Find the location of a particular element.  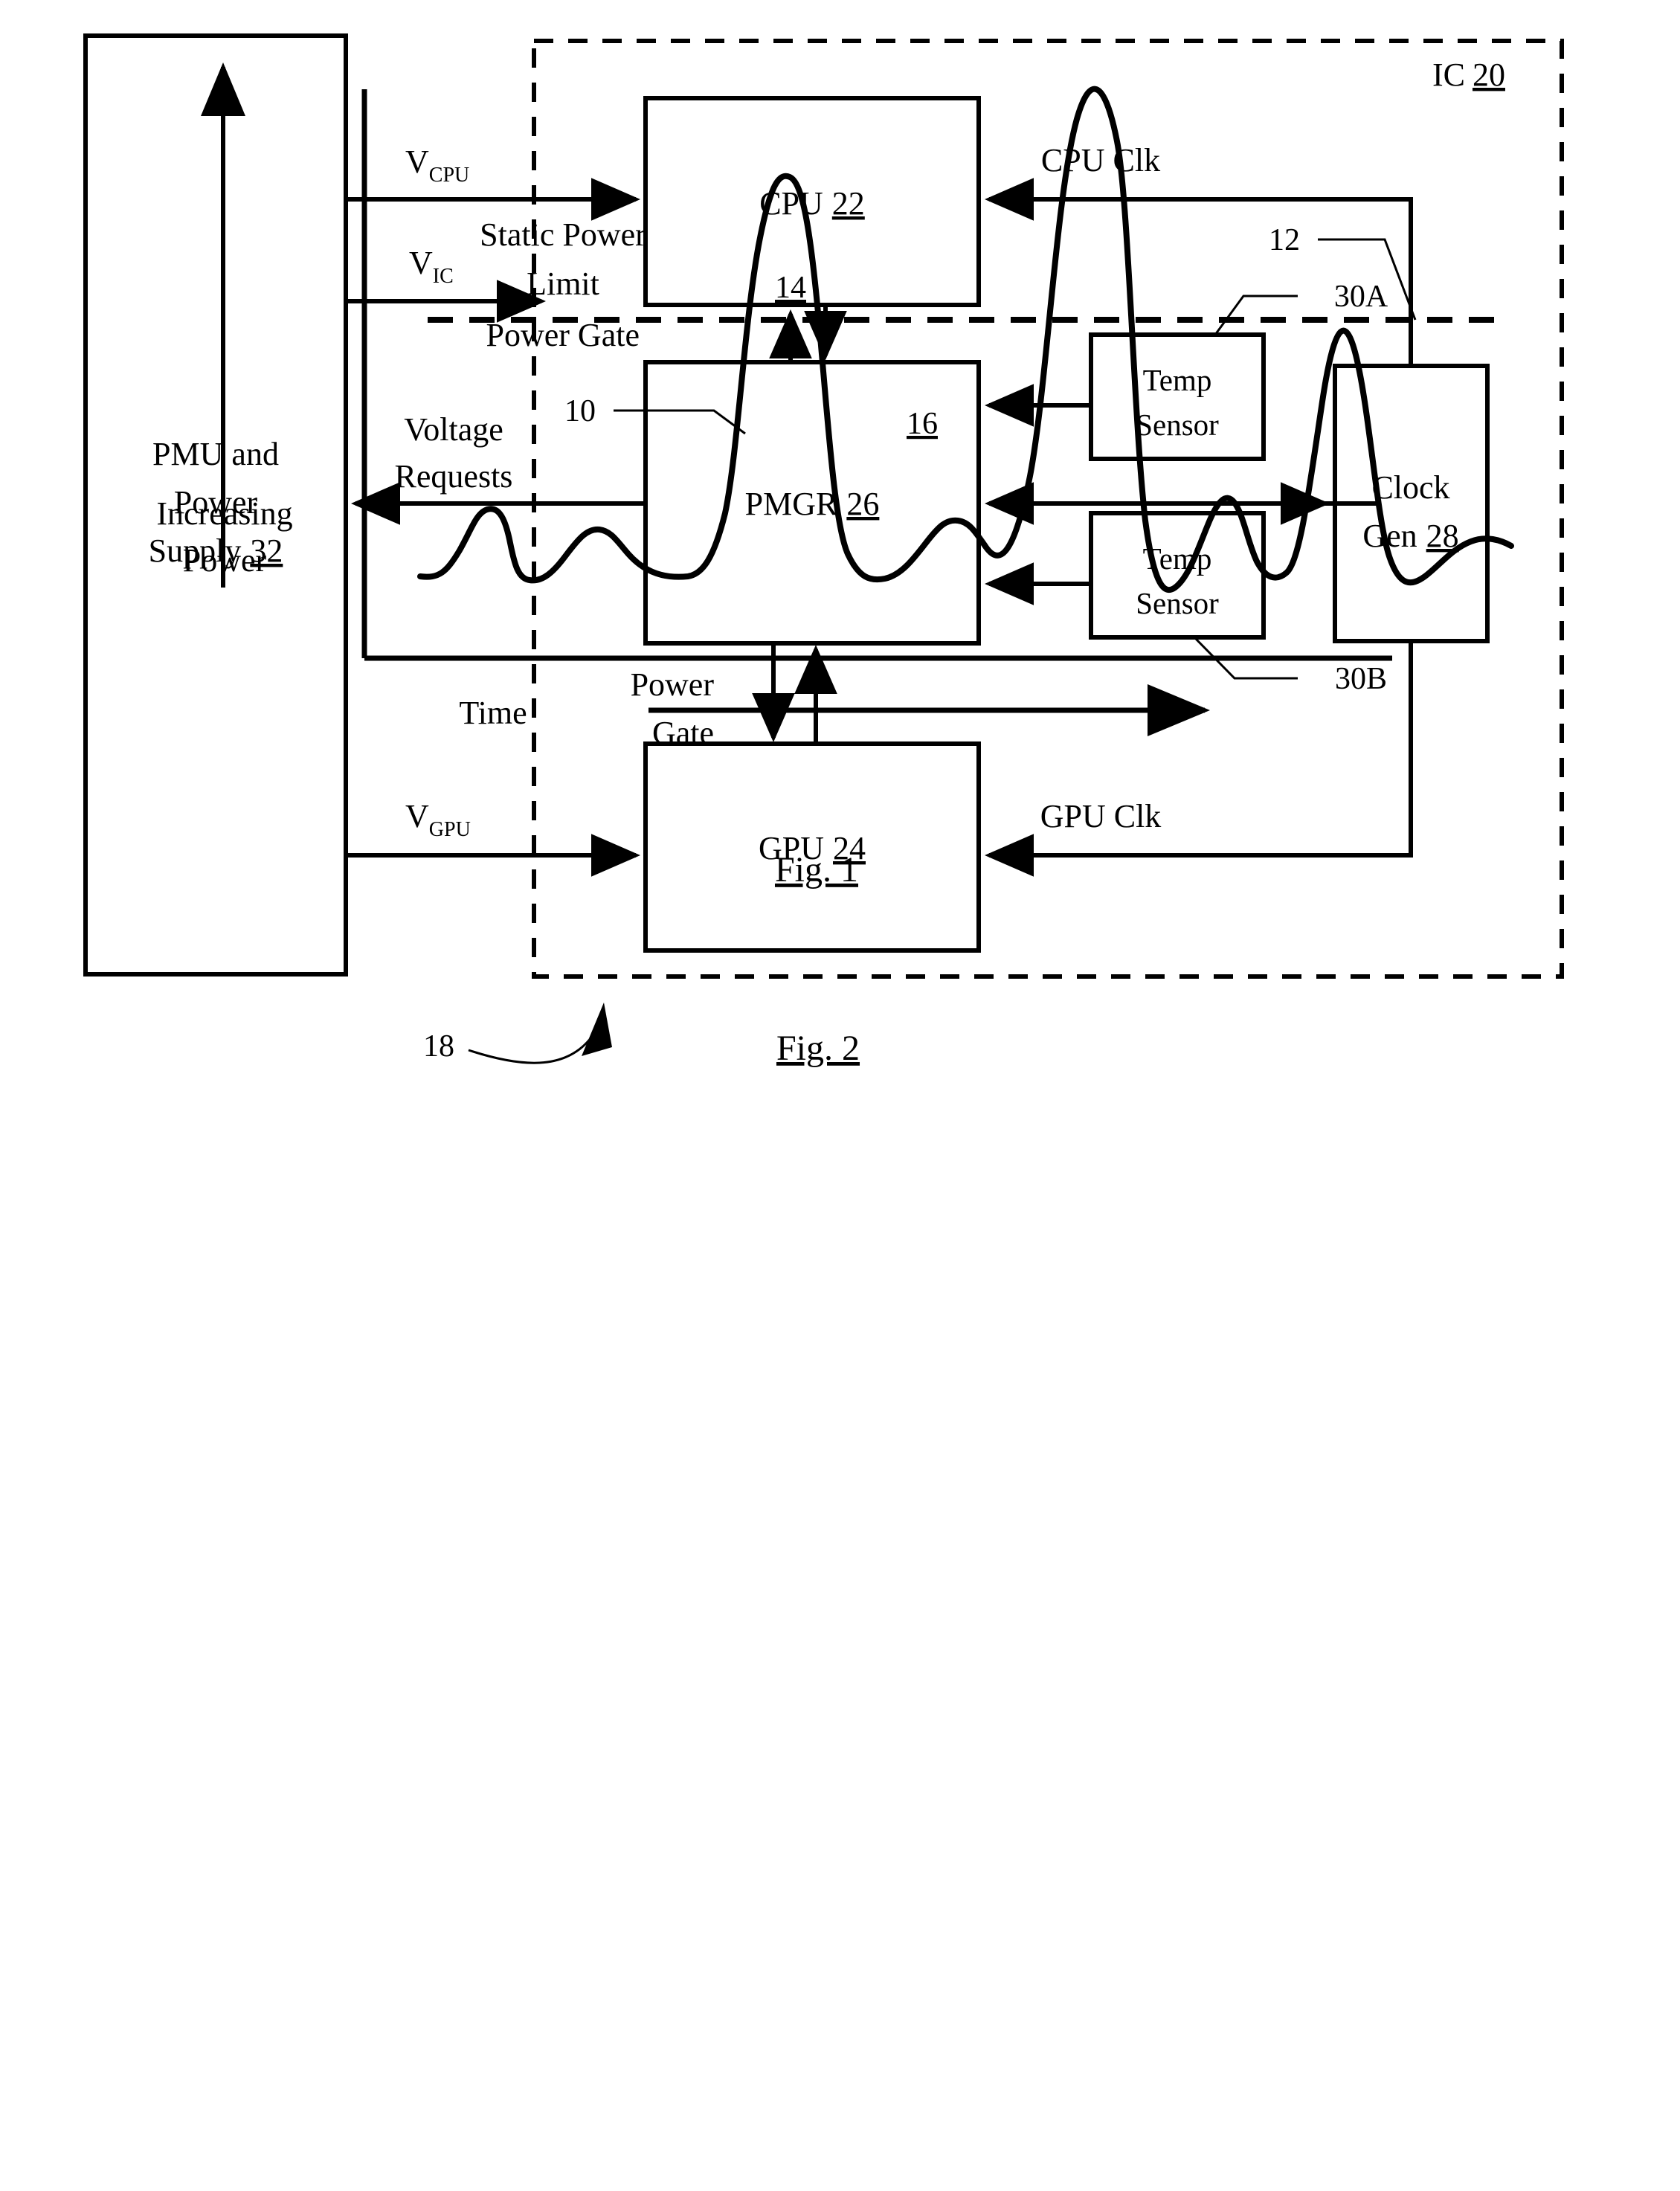

temp-sensor-a-label-line1: Temp is located at coordinates (1178, 380).